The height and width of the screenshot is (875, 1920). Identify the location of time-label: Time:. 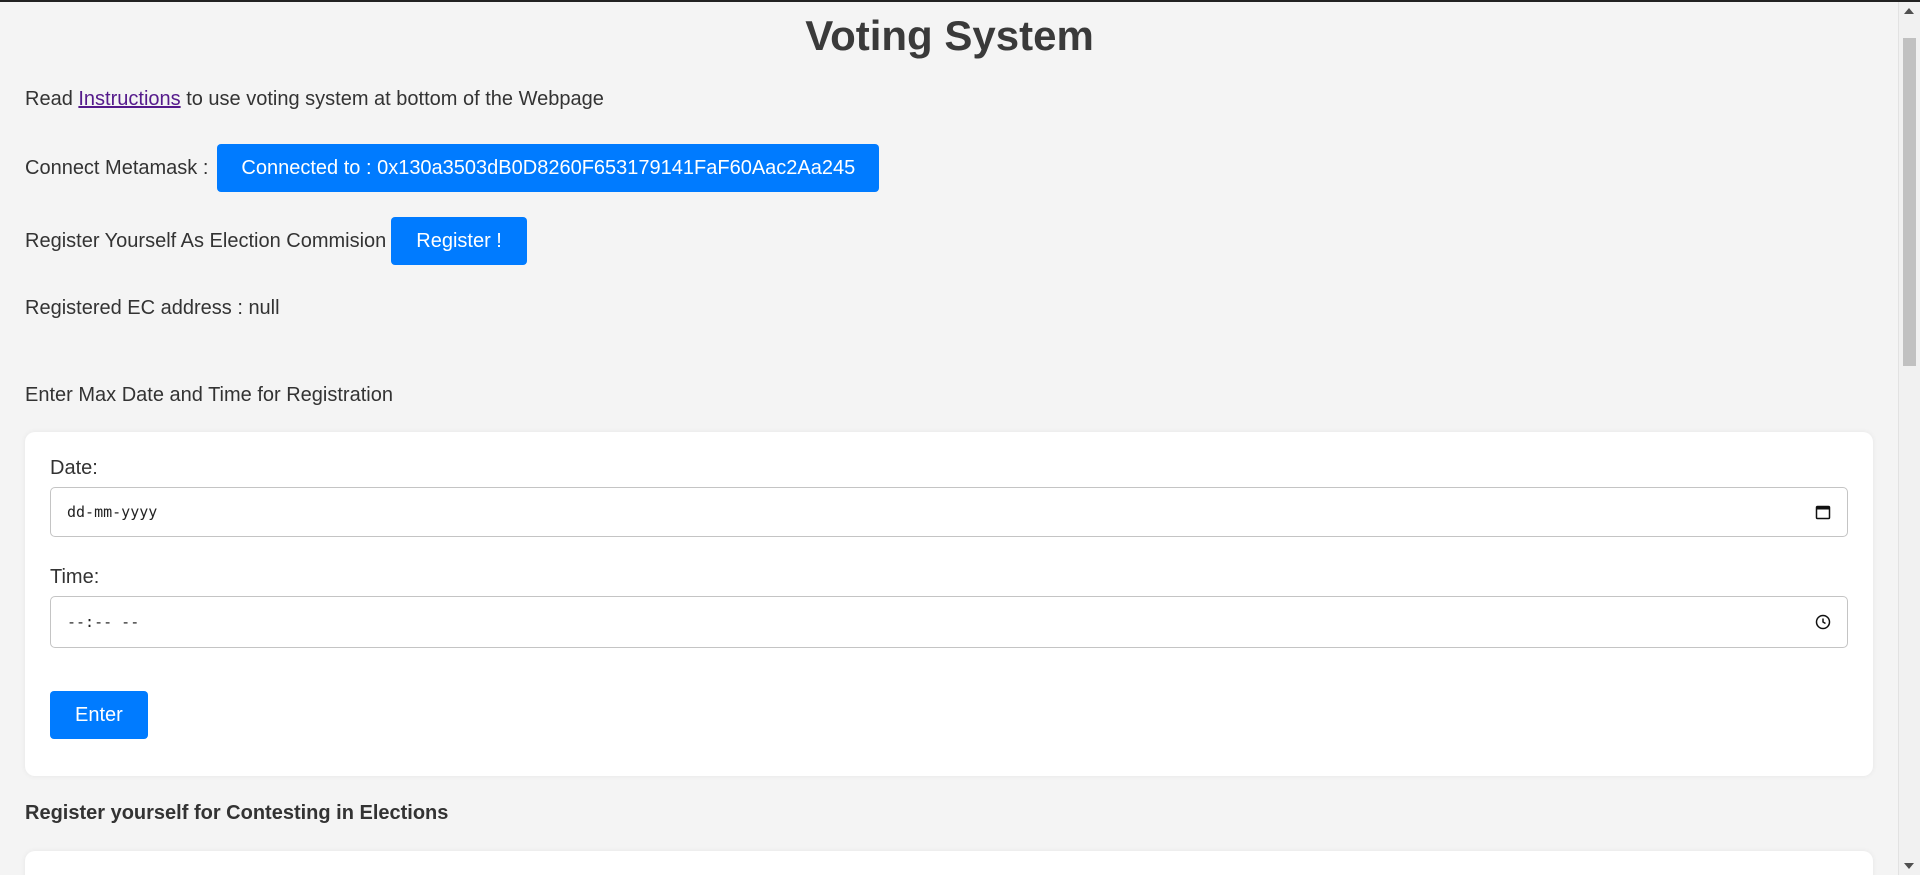
(75, 577).